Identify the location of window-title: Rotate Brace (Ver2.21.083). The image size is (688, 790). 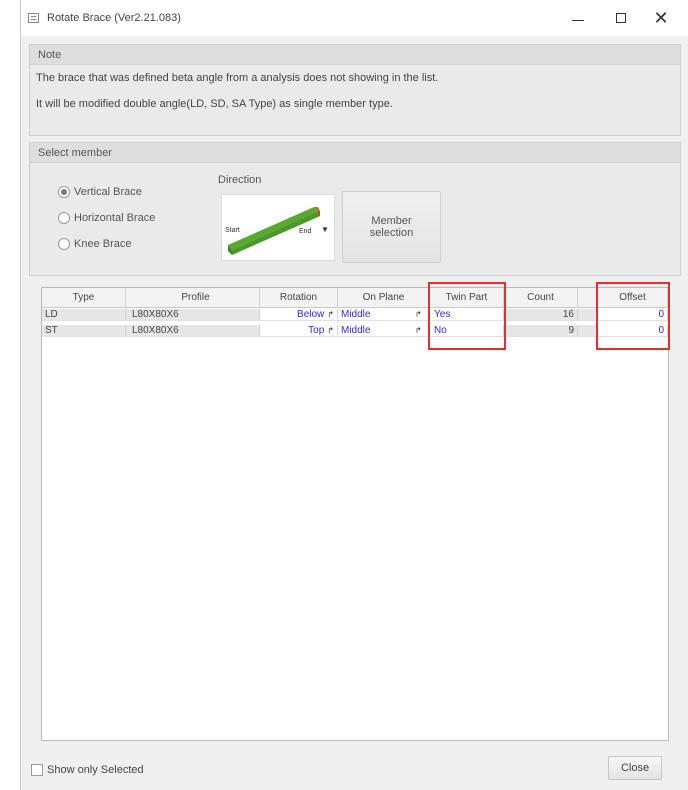
(114, 18).